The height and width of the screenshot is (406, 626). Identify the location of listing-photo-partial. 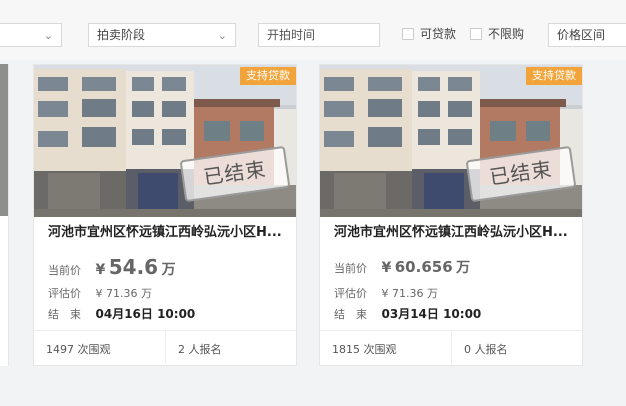
(4, 140).